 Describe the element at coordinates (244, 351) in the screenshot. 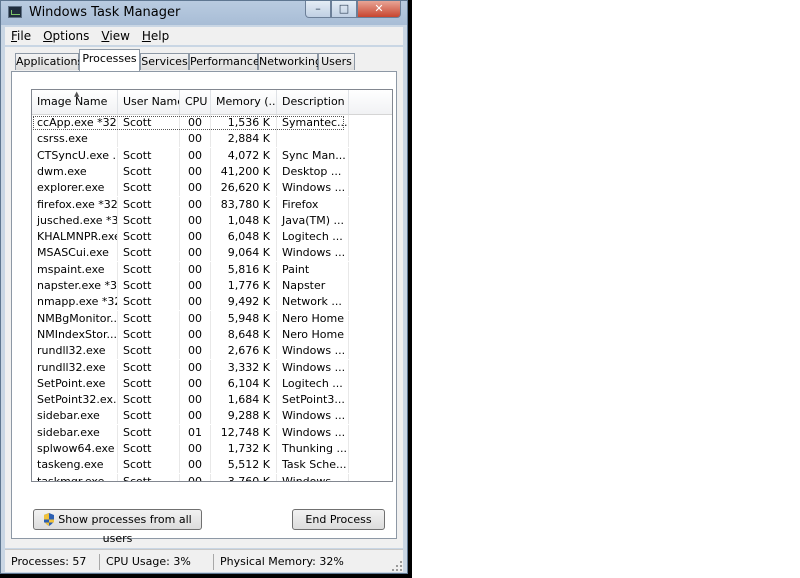

I see `row-memory: 2,676 K` at that location.